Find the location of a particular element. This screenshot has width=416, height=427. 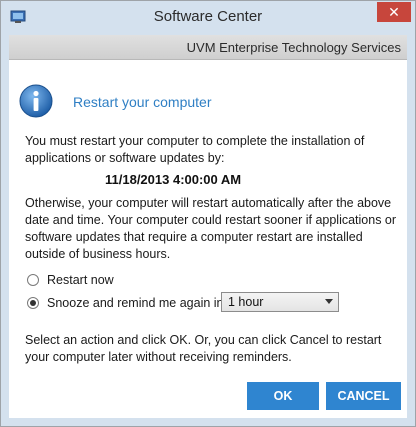

title-bar: Software Center ✕ is located at coordinates (208, 17).